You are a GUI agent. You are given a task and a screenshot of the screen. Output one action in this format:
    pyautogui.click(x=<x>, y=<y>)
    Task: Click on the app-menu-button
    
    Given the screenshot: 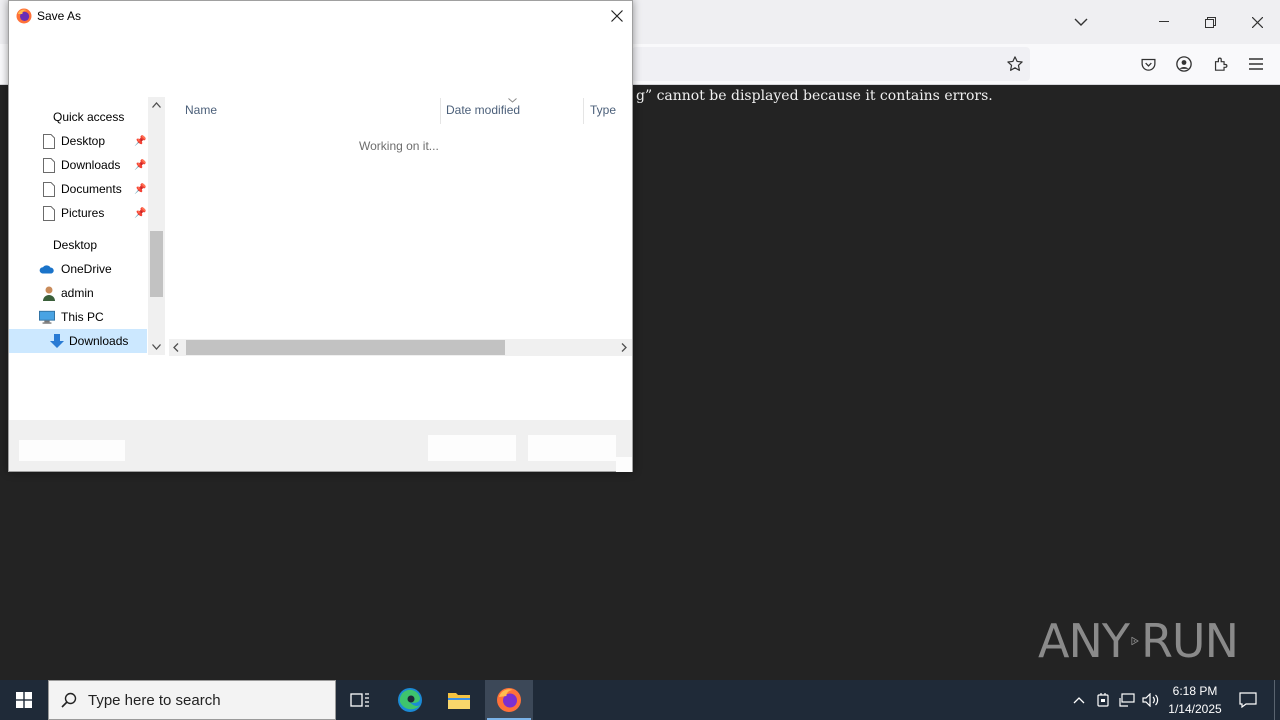 What is the action you would take?
    pyautogui.click(x=1256, y=64)
    